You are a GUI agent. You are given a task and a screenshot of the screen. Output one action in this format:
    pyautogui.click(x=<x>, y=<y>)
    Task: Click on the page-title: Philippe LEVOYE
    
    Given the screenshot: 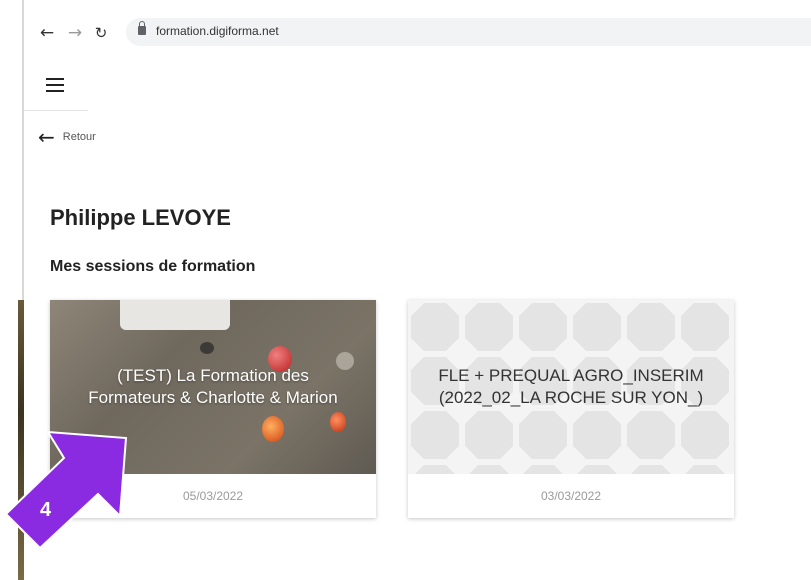 What is the action you would take?
    pyautogui.click(x=140, y=217)
    